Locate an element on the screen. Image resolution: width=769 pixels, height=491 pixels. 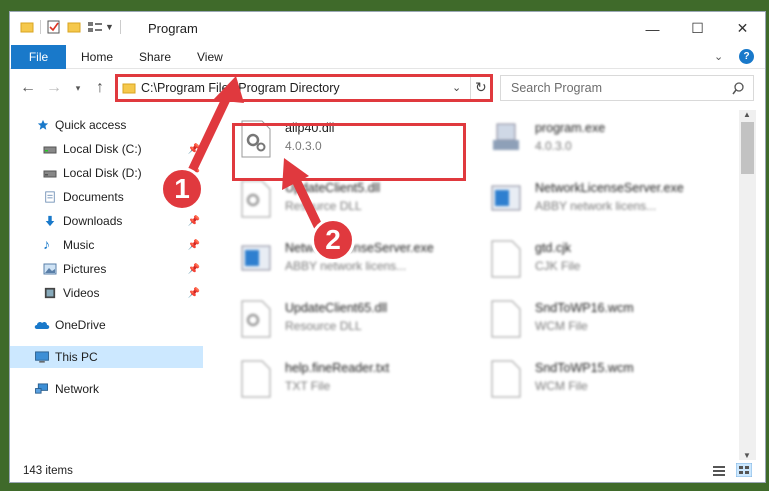
details-view-icon is located at coordinates (719, 471).